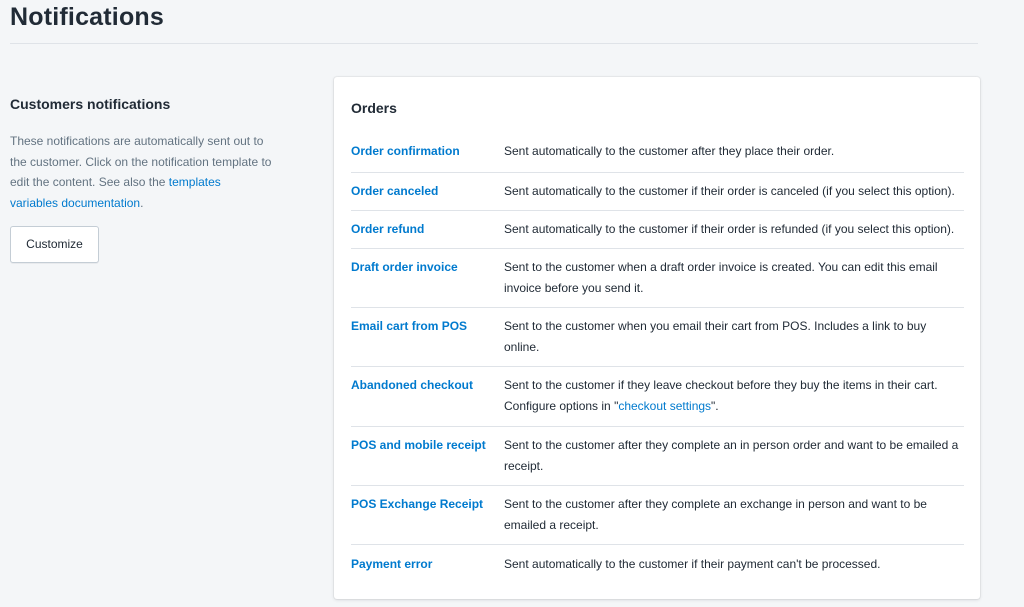 The width and height of the screenshot is (1024, 607). What do you see at coordinates (427, 564) in the screenshot?
I see `payment-error-link: Payment error` at bounding box center [427, 564].